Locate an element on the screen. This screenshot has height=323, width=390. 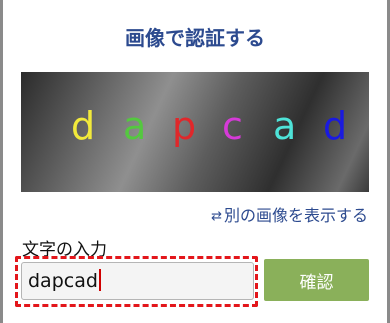
captcha-char: c is located at coordinates (232, 126).